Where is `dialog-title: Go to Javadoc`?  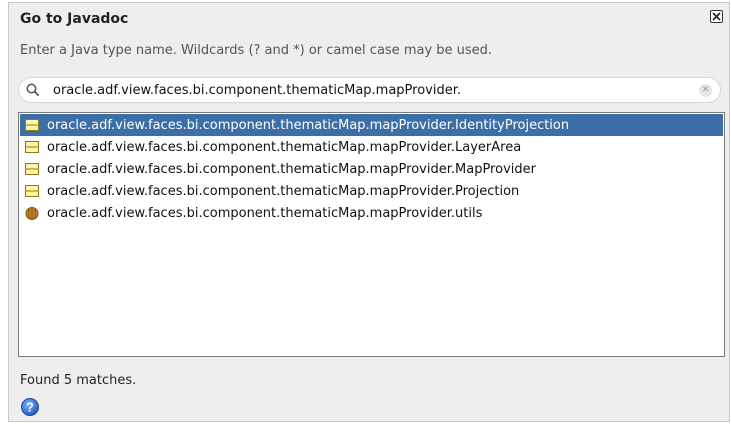
dialog-title: Go to Javadoc is located at coordinates (74, 19).